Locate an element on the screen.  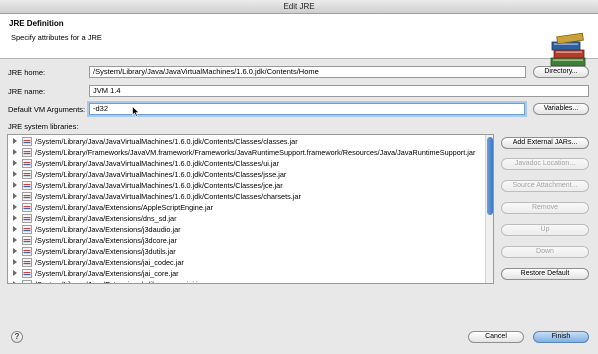
vm-arguments-input: -d32 is located at coordinates (307, 109).